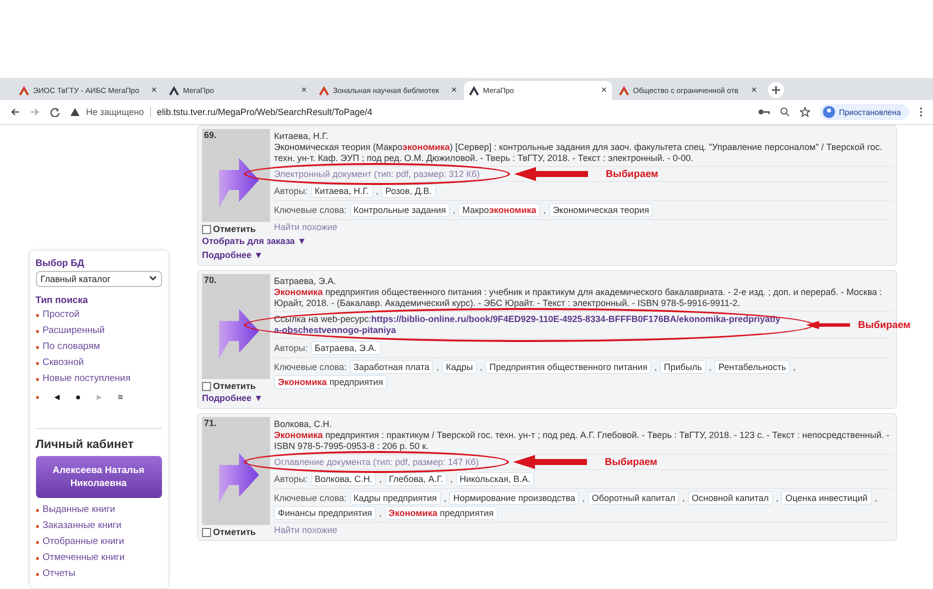  I want to click on author-link: Батраева, Э.А., so click(345, 348).